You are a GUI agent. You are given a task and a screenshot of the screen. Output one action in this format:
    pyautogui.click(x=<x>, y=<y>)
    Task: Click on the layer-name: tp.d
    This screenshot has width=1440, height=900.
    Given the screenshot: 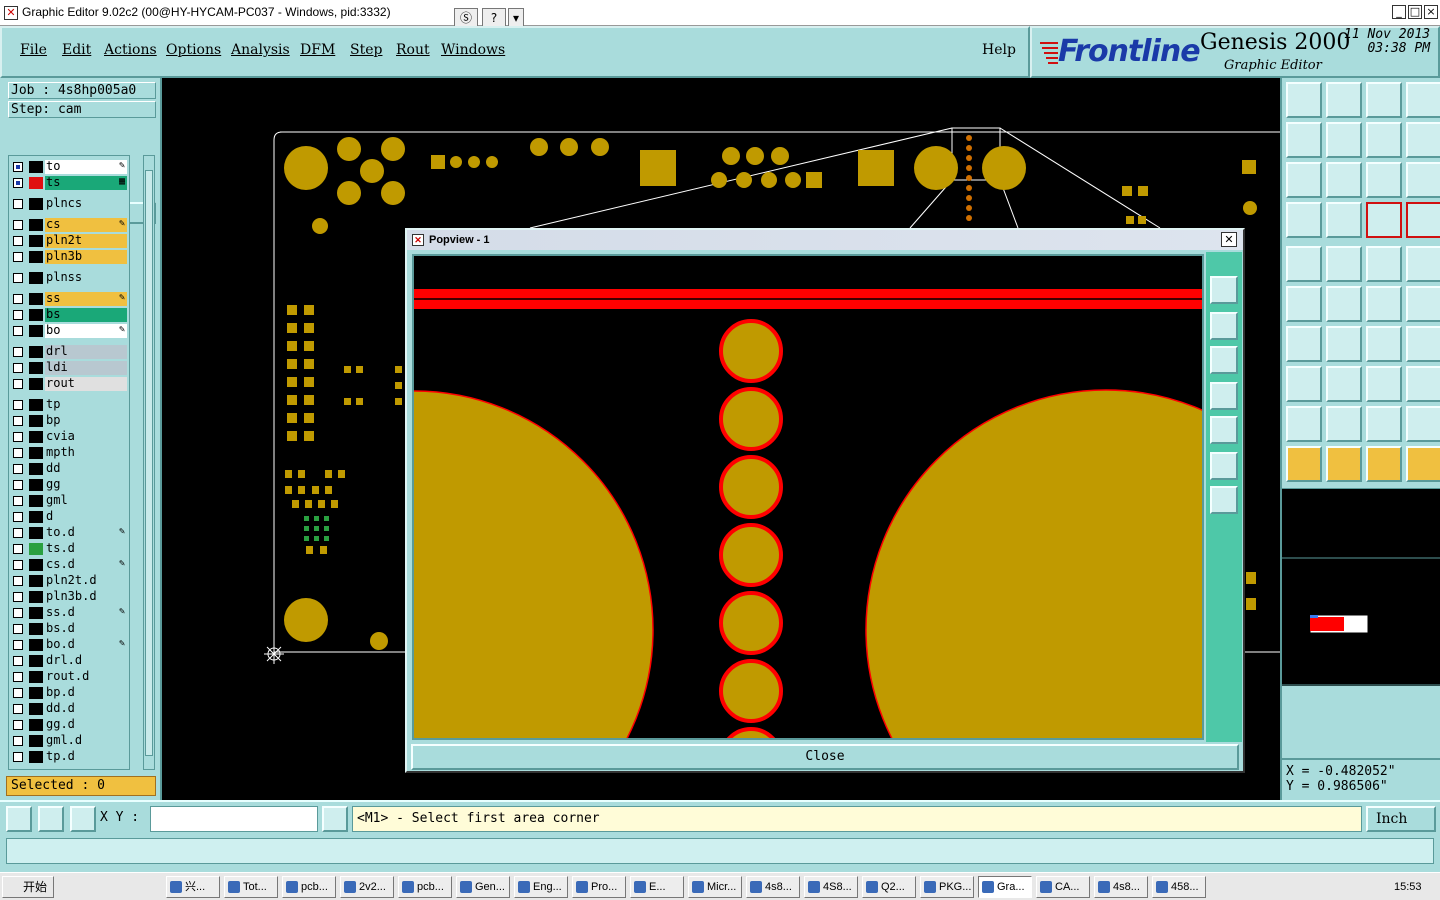 What is the action you would take?
    pyautogui.click(x=86, y=757)
    